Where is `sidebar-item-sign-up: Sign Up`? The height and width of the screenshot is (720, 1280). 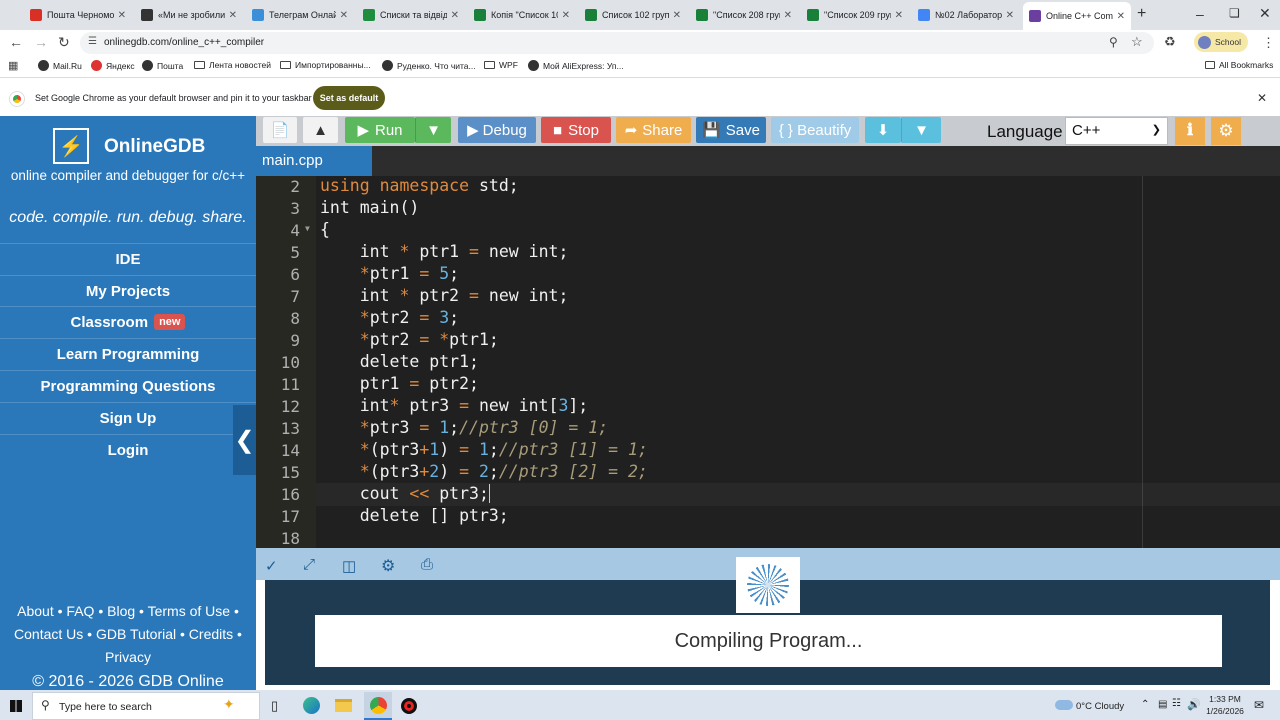 sidebar-item-sign-up: Sign Up is located at coordinates (128, 417).